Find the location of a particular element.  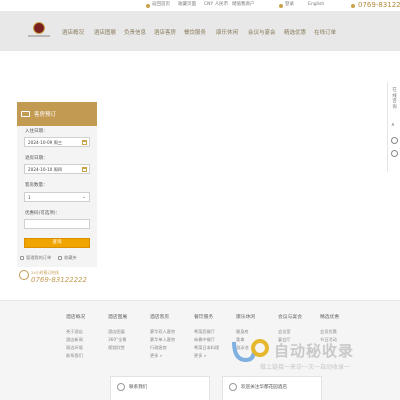

footer-link: 粤菜西餐厅 is located at coordinates (206, 332).